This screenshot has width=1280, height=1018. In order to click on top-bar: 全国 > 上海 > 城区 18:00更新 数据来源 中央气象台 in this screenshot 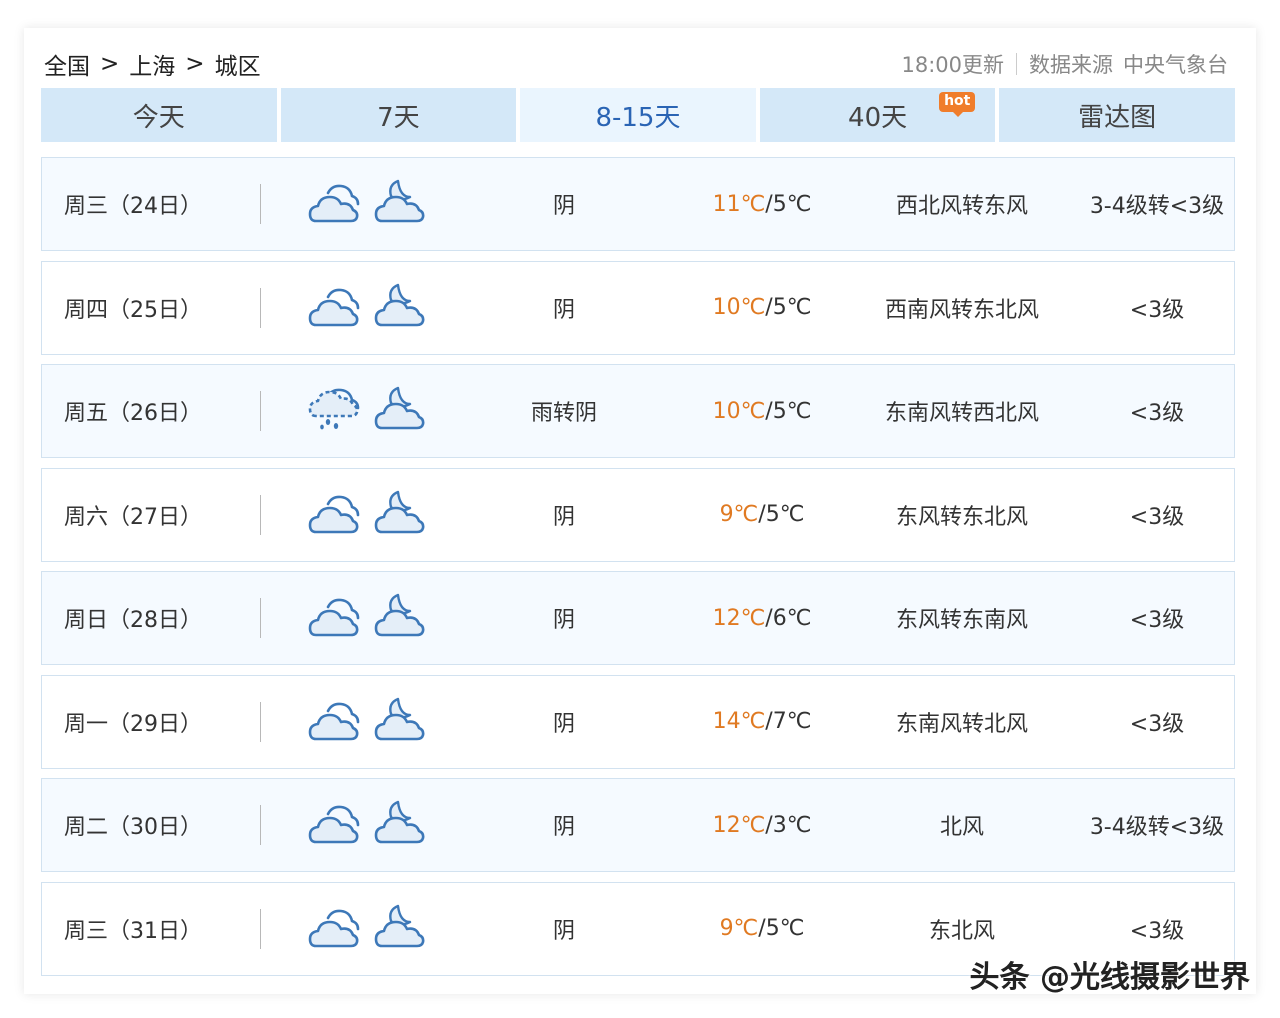, I will do `click(636, 64)`.